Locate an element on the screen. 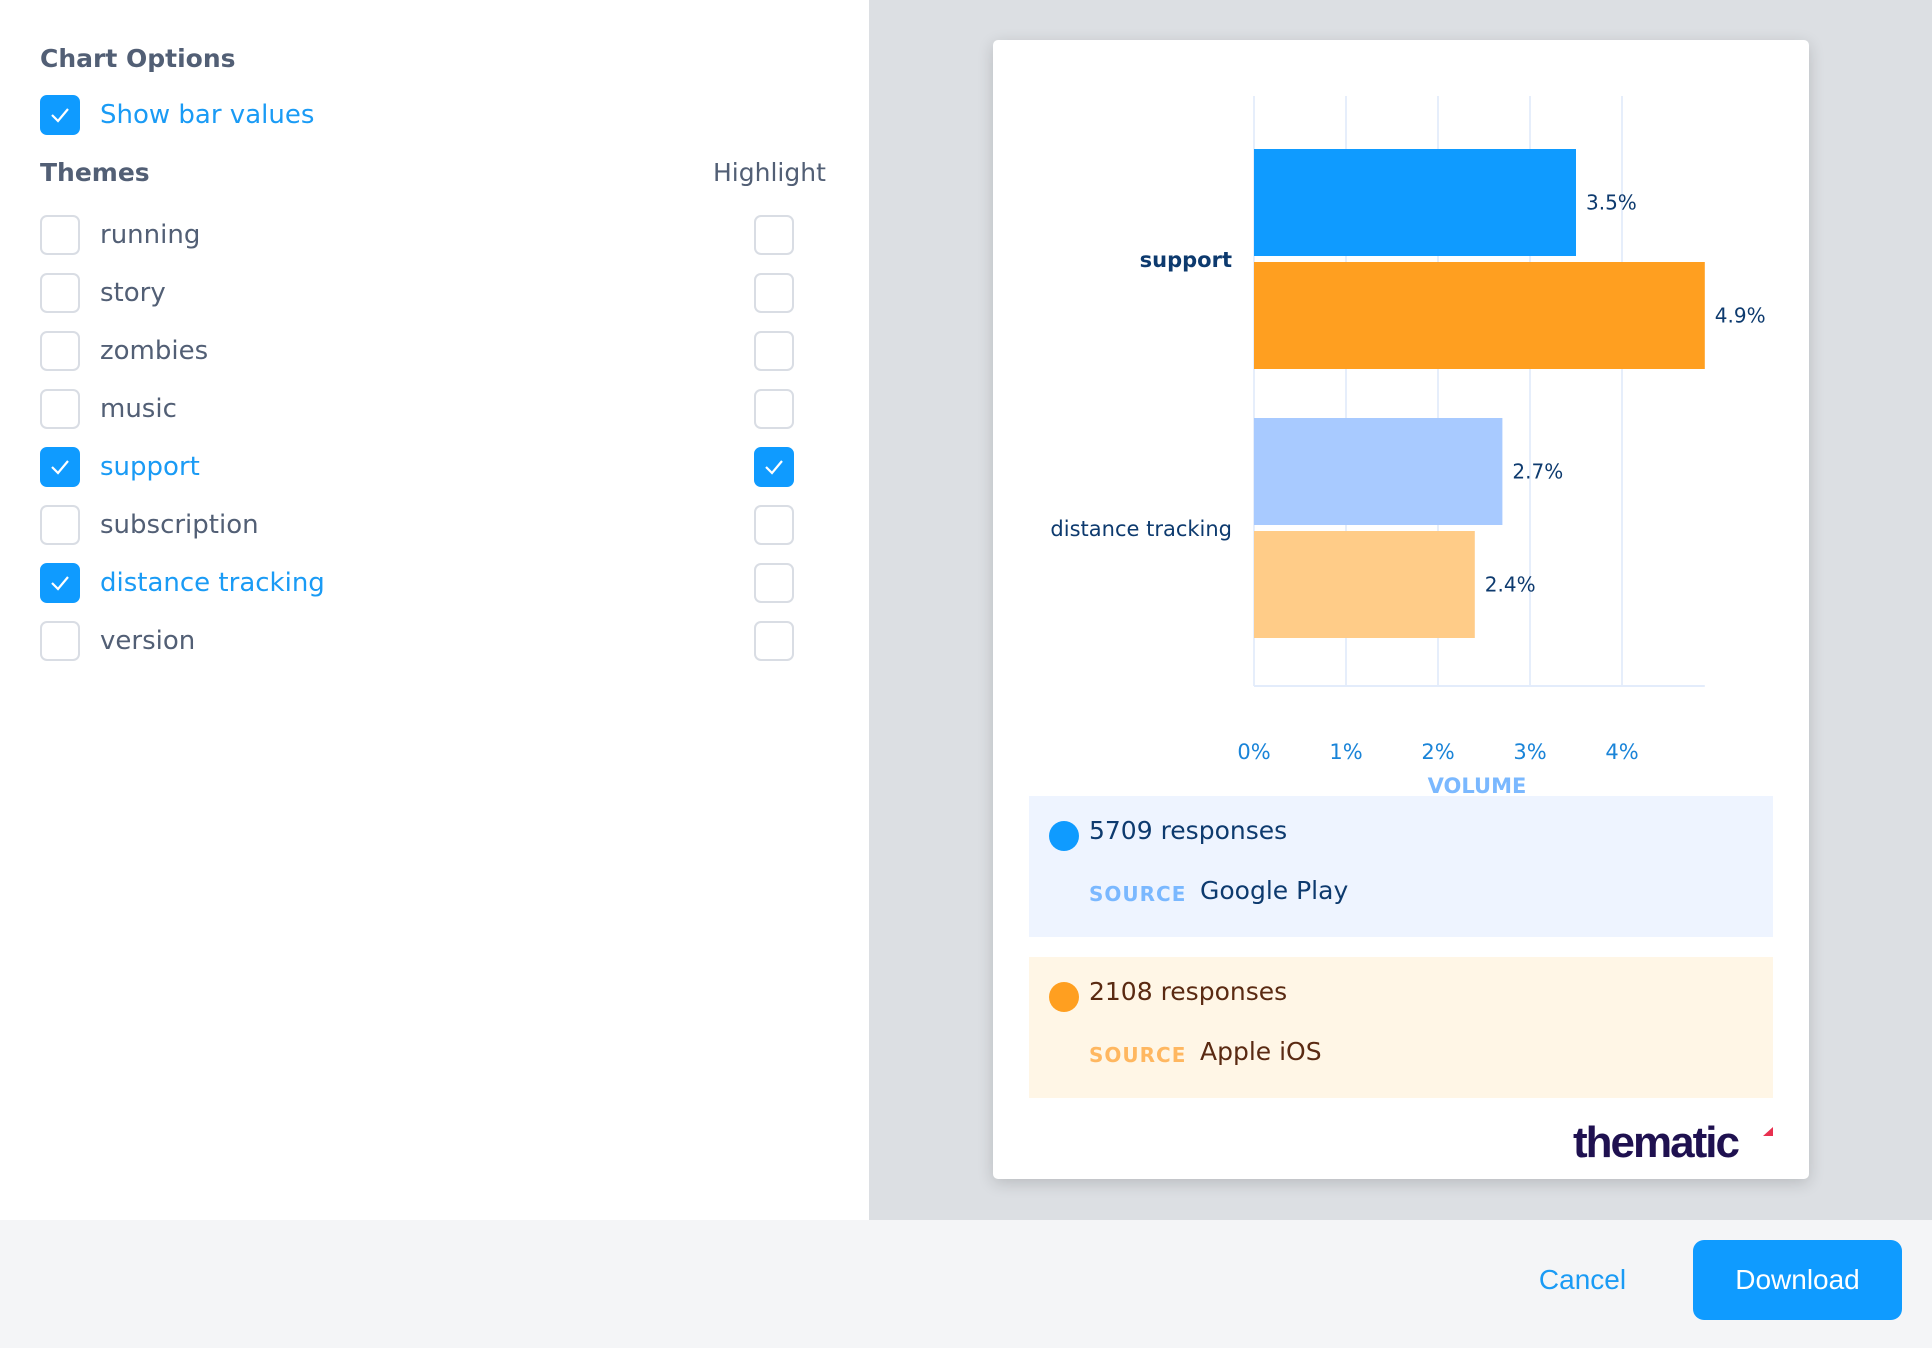 The width and height of the screenshot is (1932, 1348). theme-label: subscription is located at coordinates (179, 525).